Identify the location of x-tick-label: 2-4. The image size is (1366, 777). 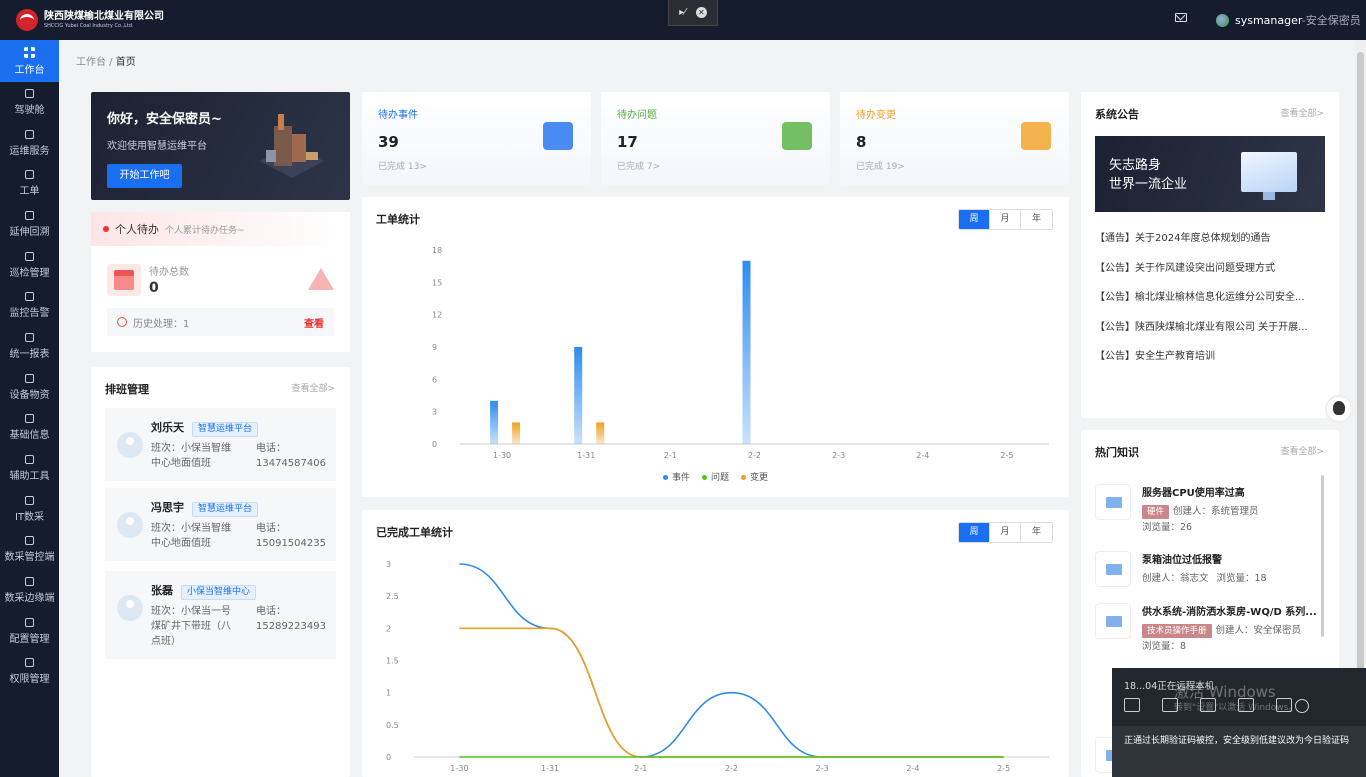
(912, 768).